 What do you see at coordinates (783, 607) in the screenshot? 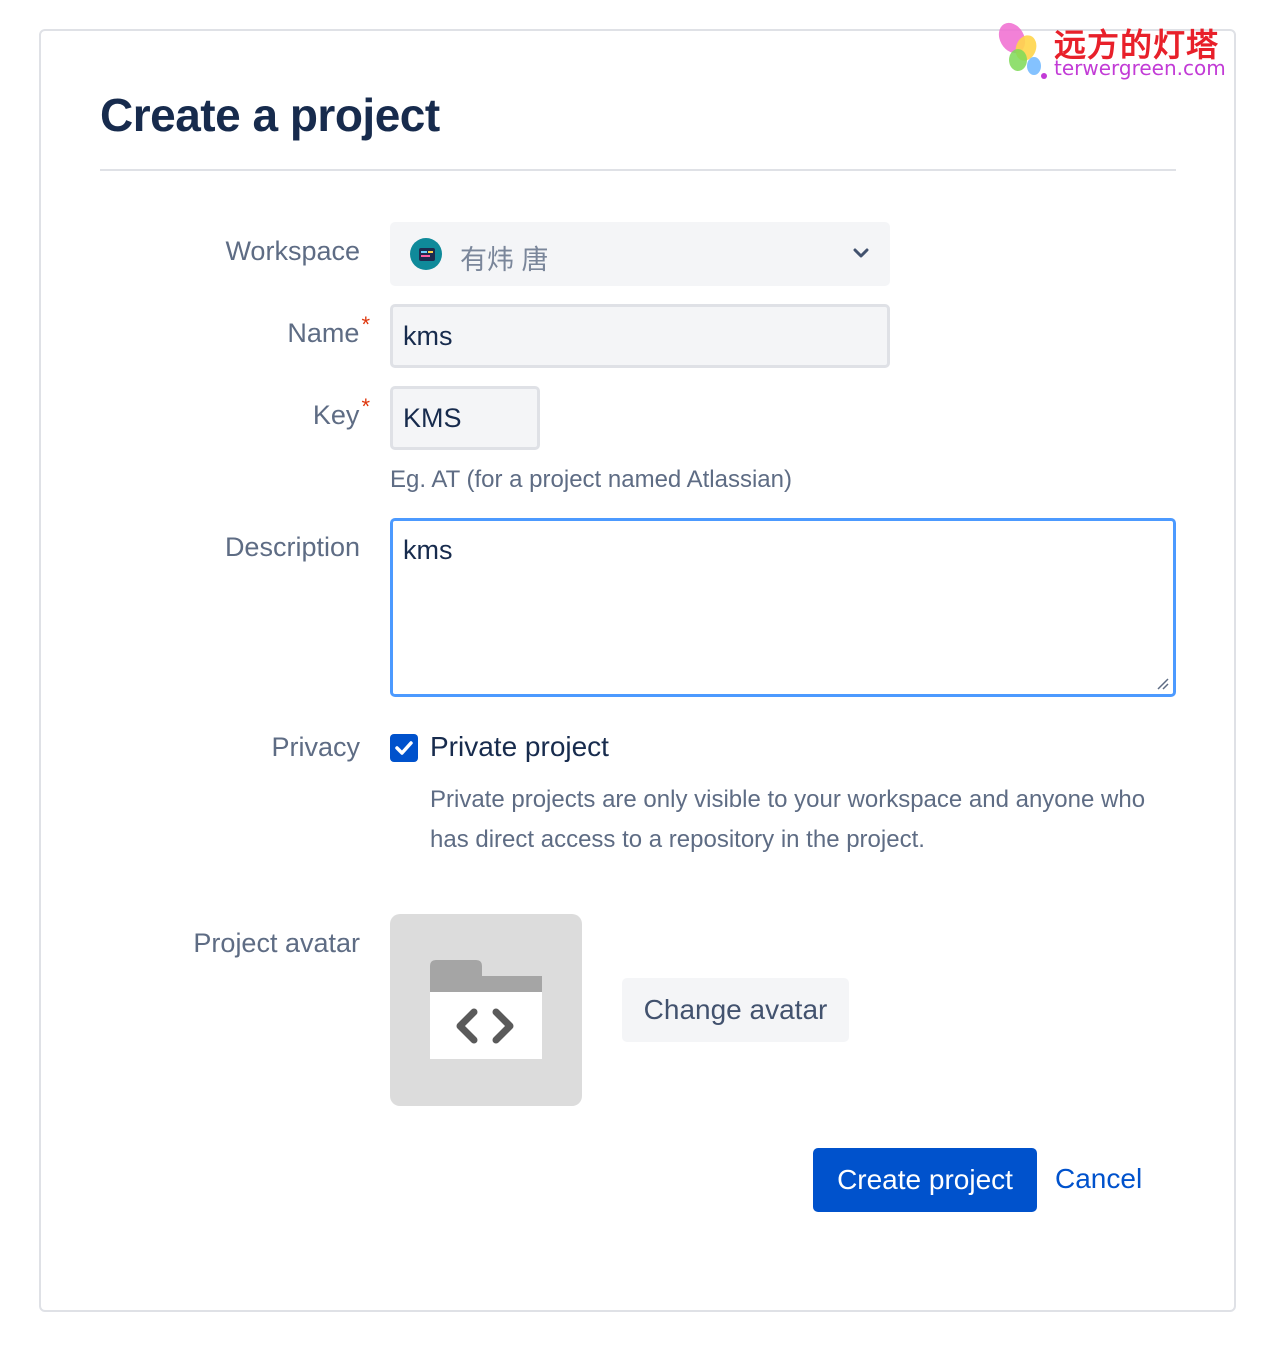
I see `description-textarea: kms` at bounding box center [783, 607].